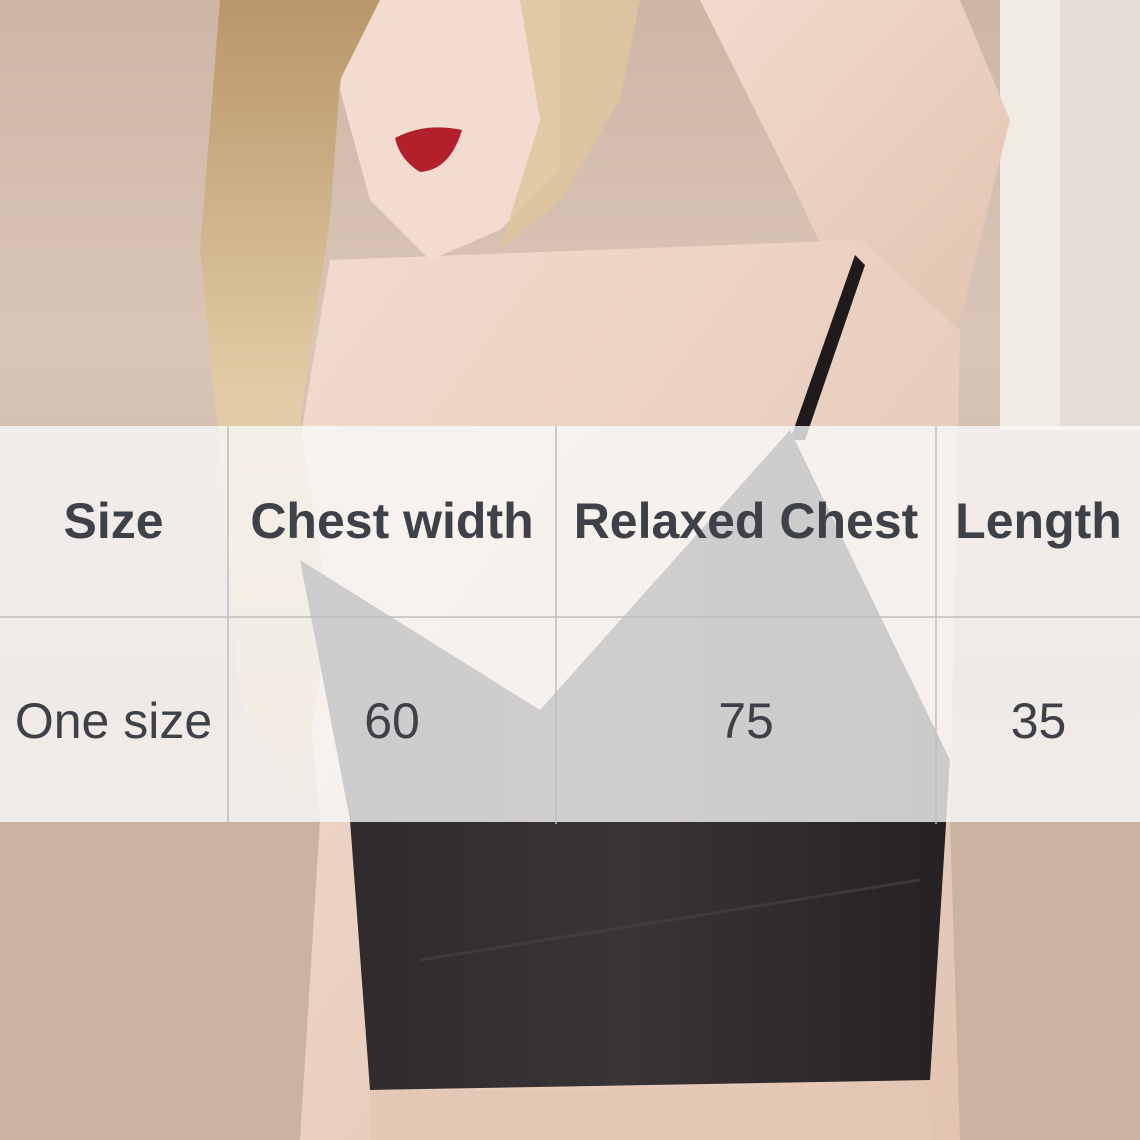 Image resolution: width=1140 pixels, height=1140 pixels. Describe the element at coordinates (392, 522) in the screenshot. I see `column-header-chest-width: Chest width` at that location.